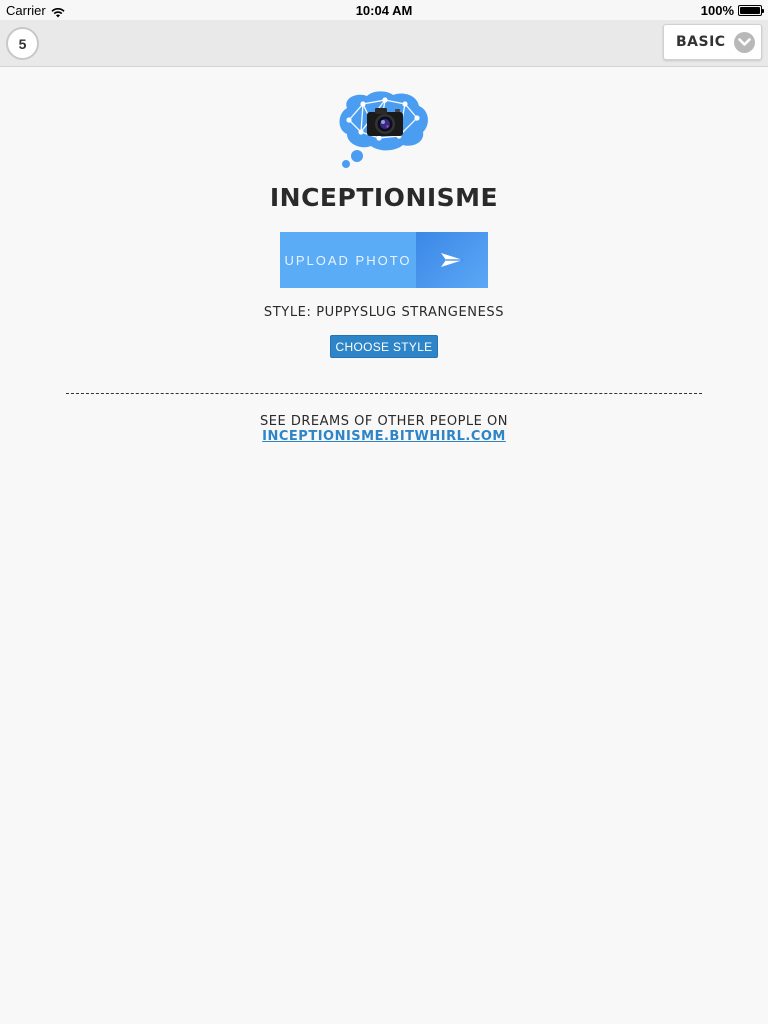  I want to click on upload-photo-label: UPLOAD PHOTO, so click(348, 260).